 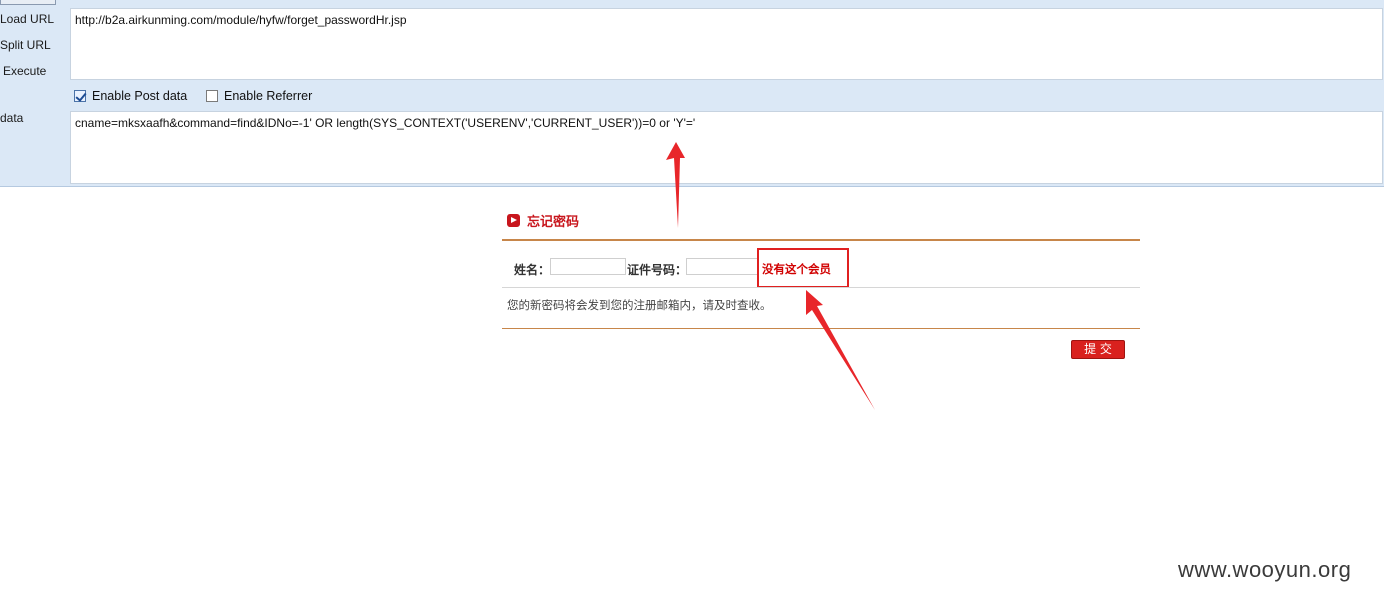 I want to click on annotation-arrow-up, so click(x=675, y=185).